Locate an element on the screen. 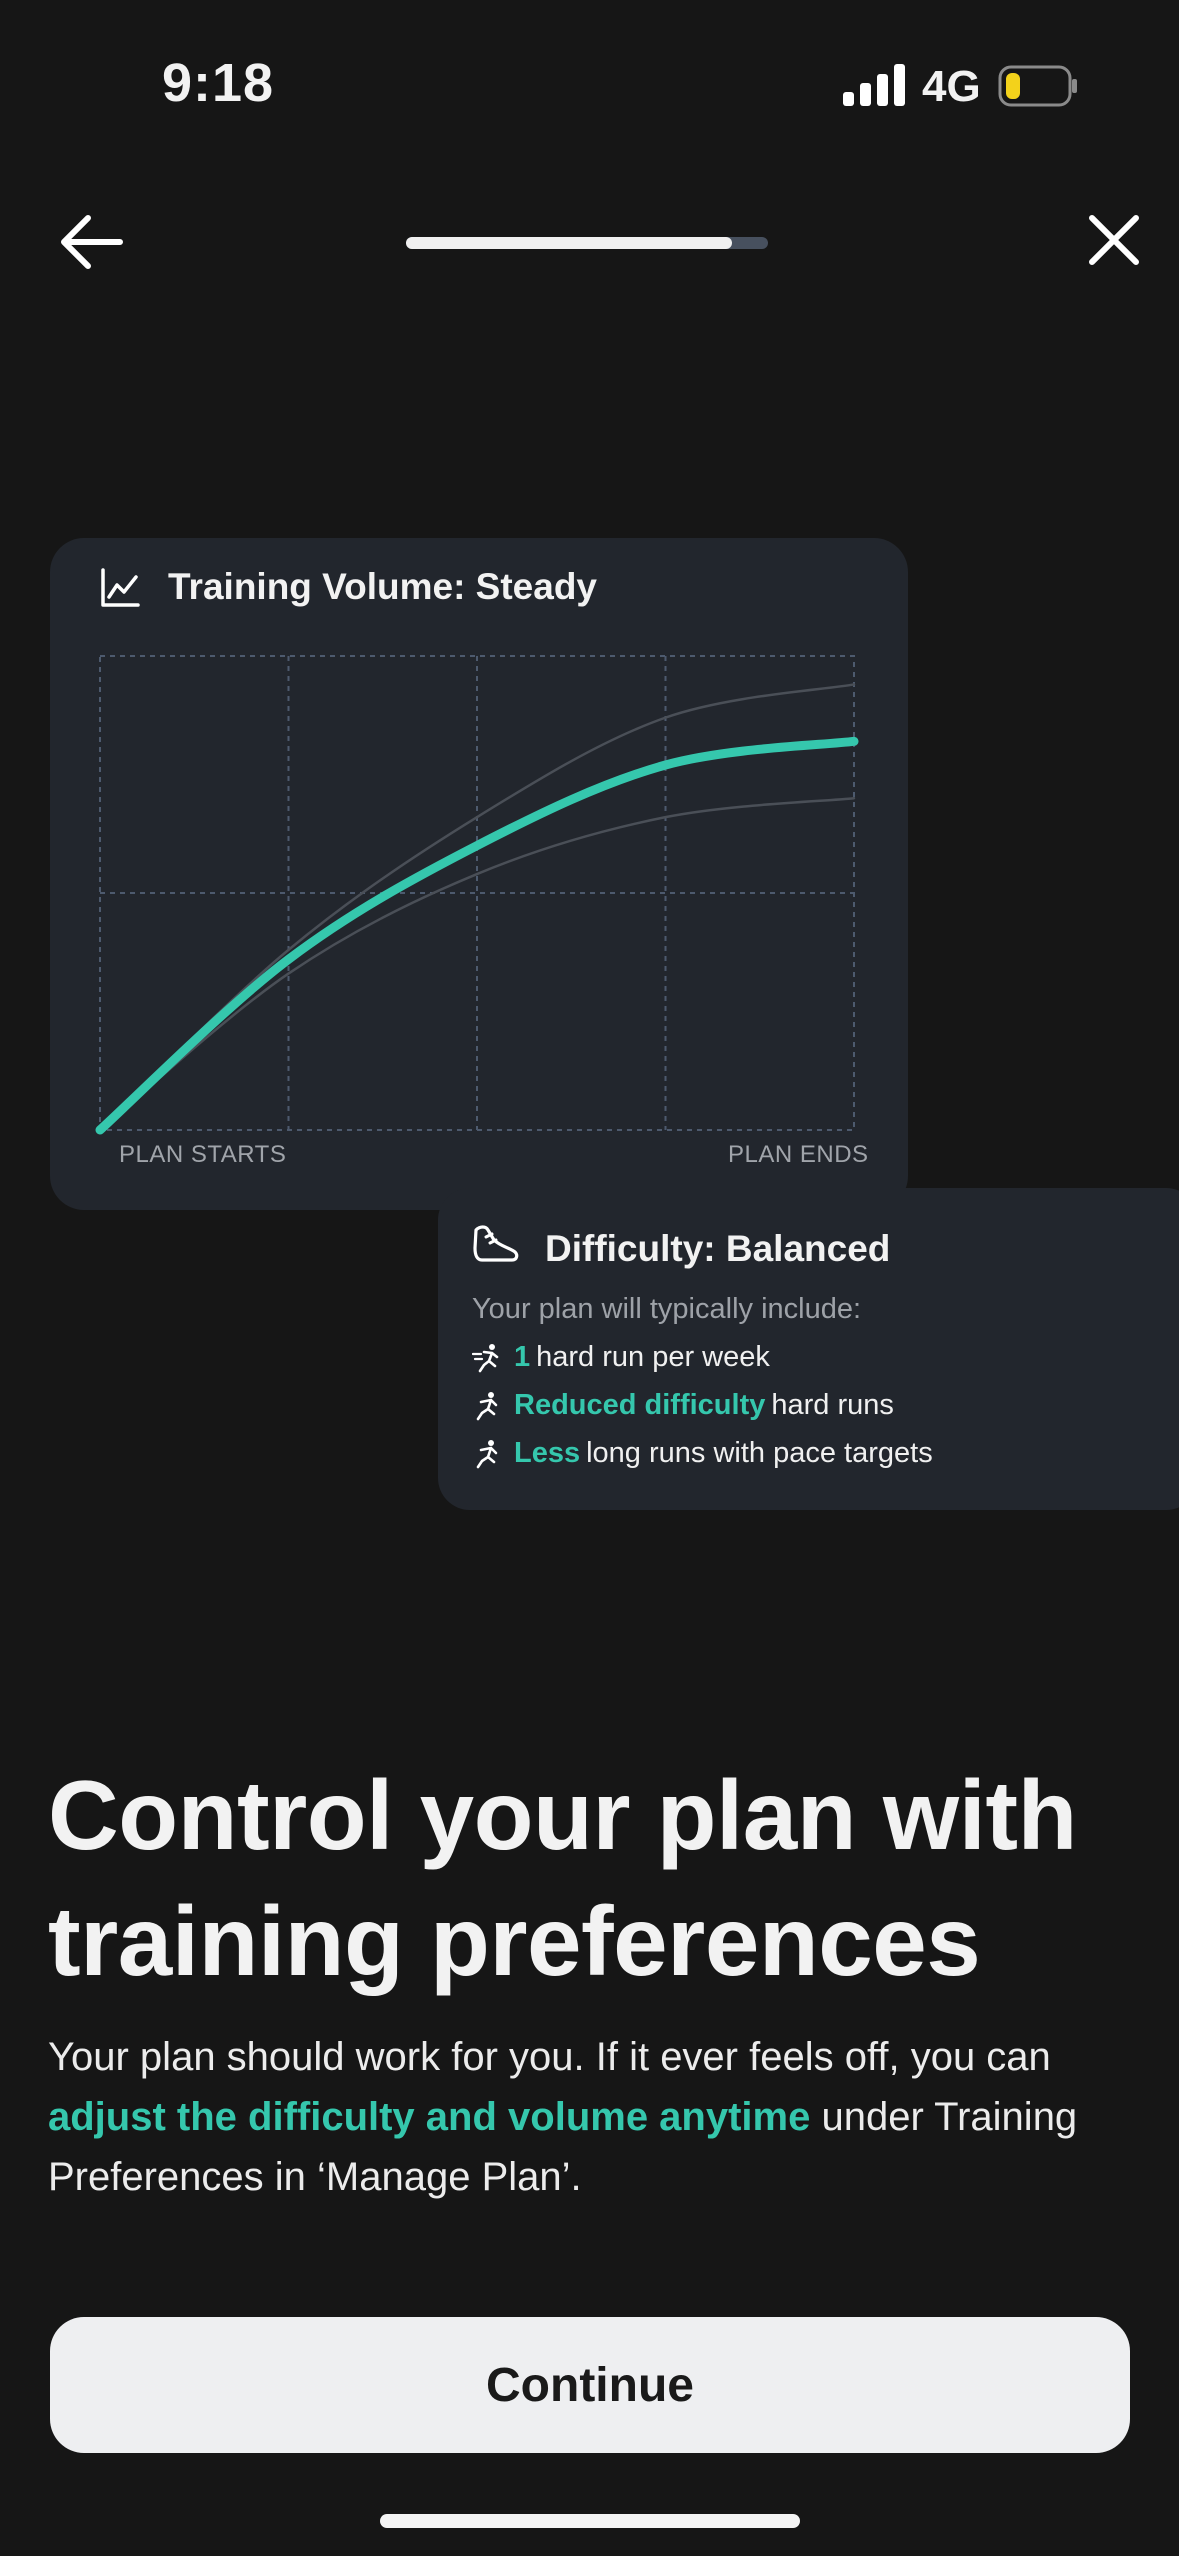 Image resolution: width=1179 pixels, height=2556 pixels. difficulty-item: Reduced difficulty hard runs is located at coordinates (683, 1405).